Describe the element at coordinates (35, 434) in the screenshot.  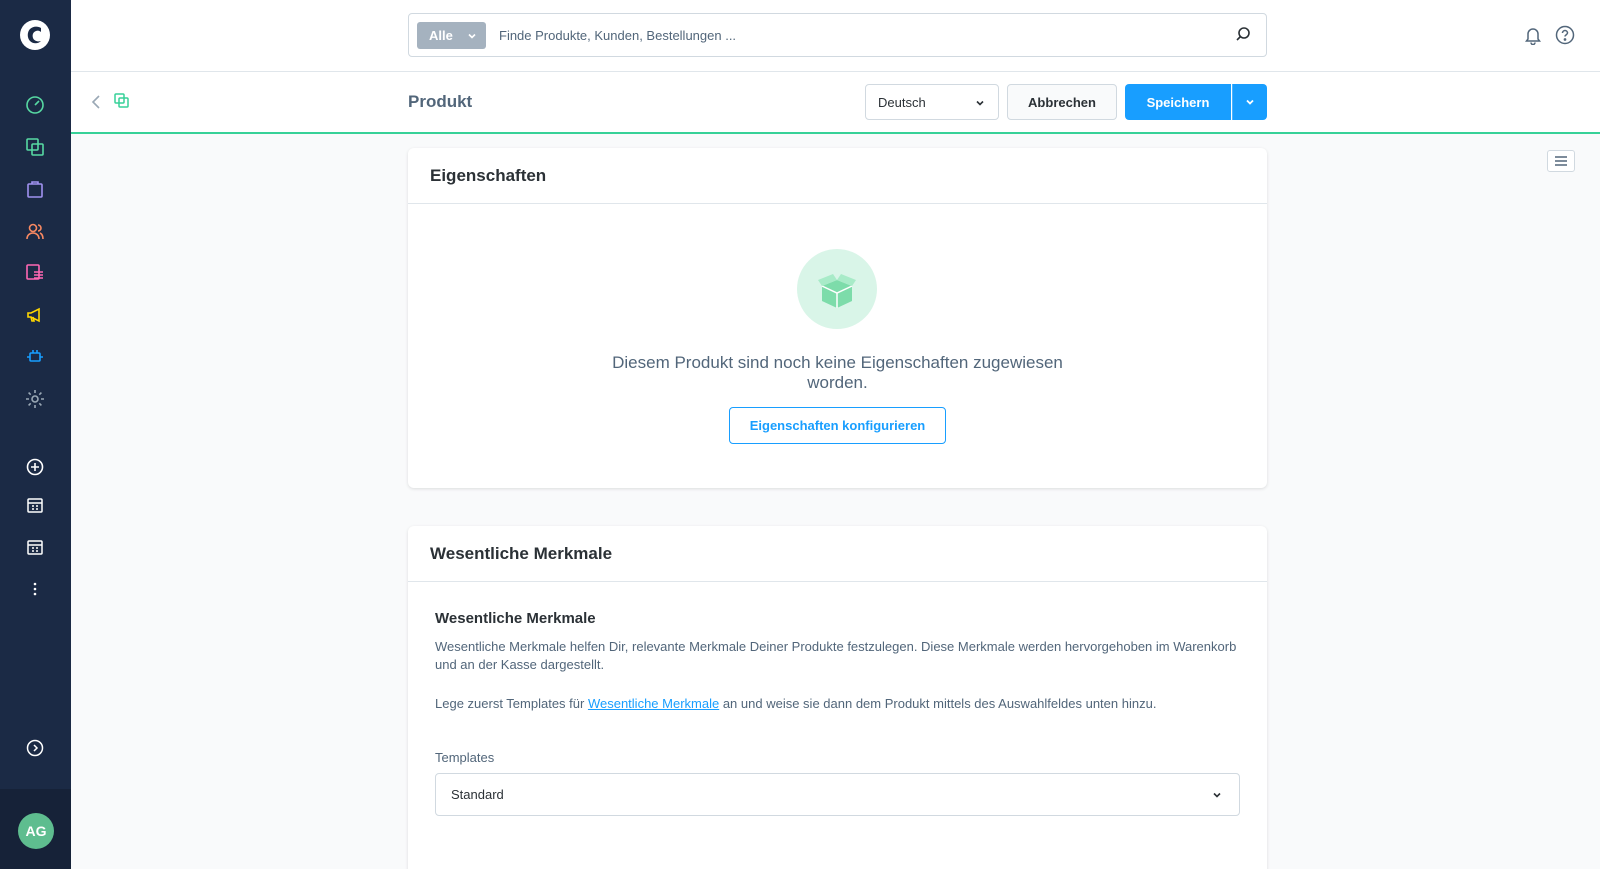
I see `admin-sidebar: AG` at that location.